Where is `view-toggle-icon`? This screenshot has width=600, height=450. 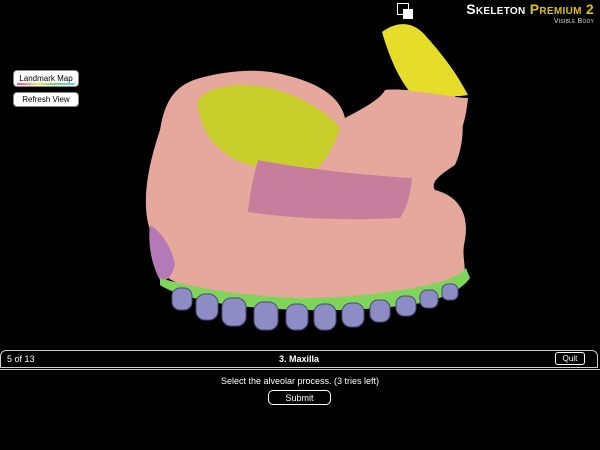 view-toggle-icon is located at coordinates (405, 11).